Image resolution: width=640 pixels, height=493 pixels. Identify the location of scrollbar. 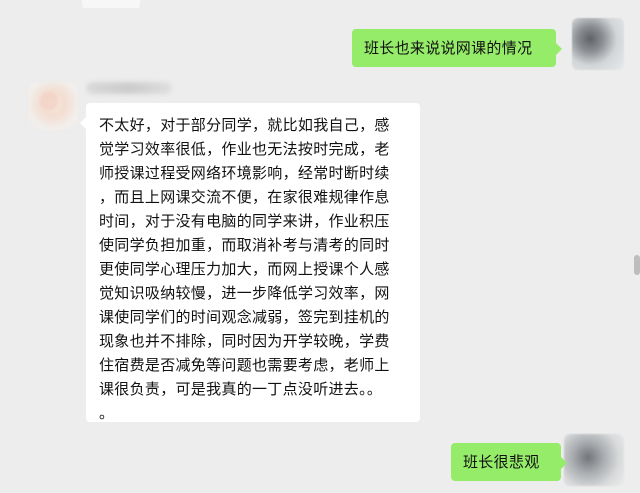
(637, 265).